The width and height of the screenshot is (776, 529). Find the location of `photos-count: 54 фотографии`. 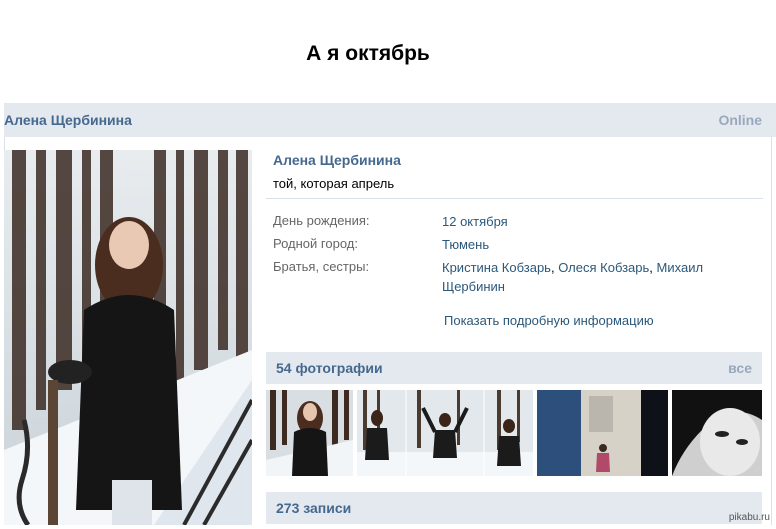

photos-count: 54 фотографии is located at coordinates (329, 368).